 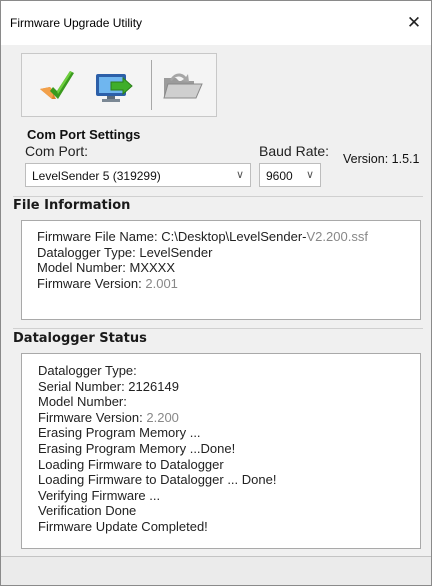 I want to click on file-information-title: File Information, so click(x=72, y=205).